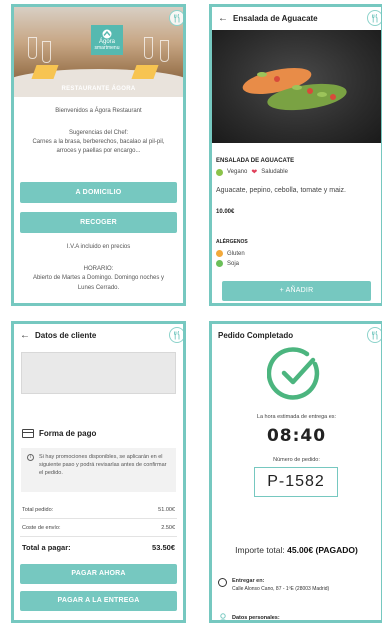  I want to click on vat-note: I.V.A incluido en precios, so click(98, 247).